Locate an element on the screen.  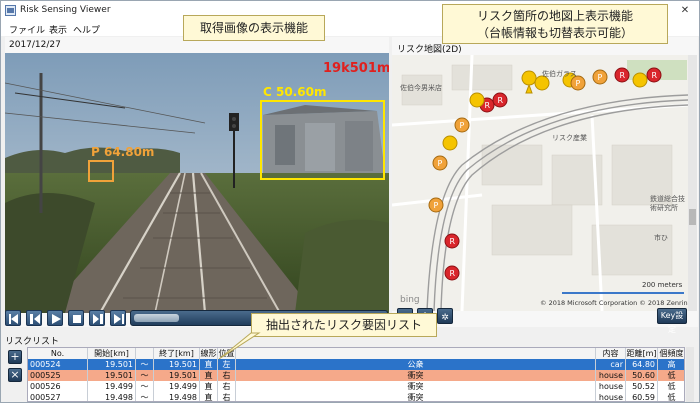
column-header: 開始[km] is located at coordinates (112, 353).